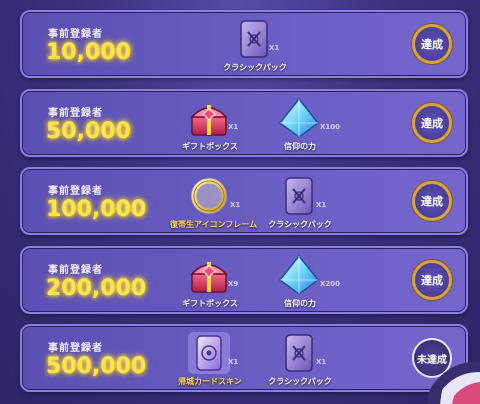  What do you see at coordinates (88, 131) in the screenshot?
I see `tier-count: 50,000` at bounding box center [88, 131].